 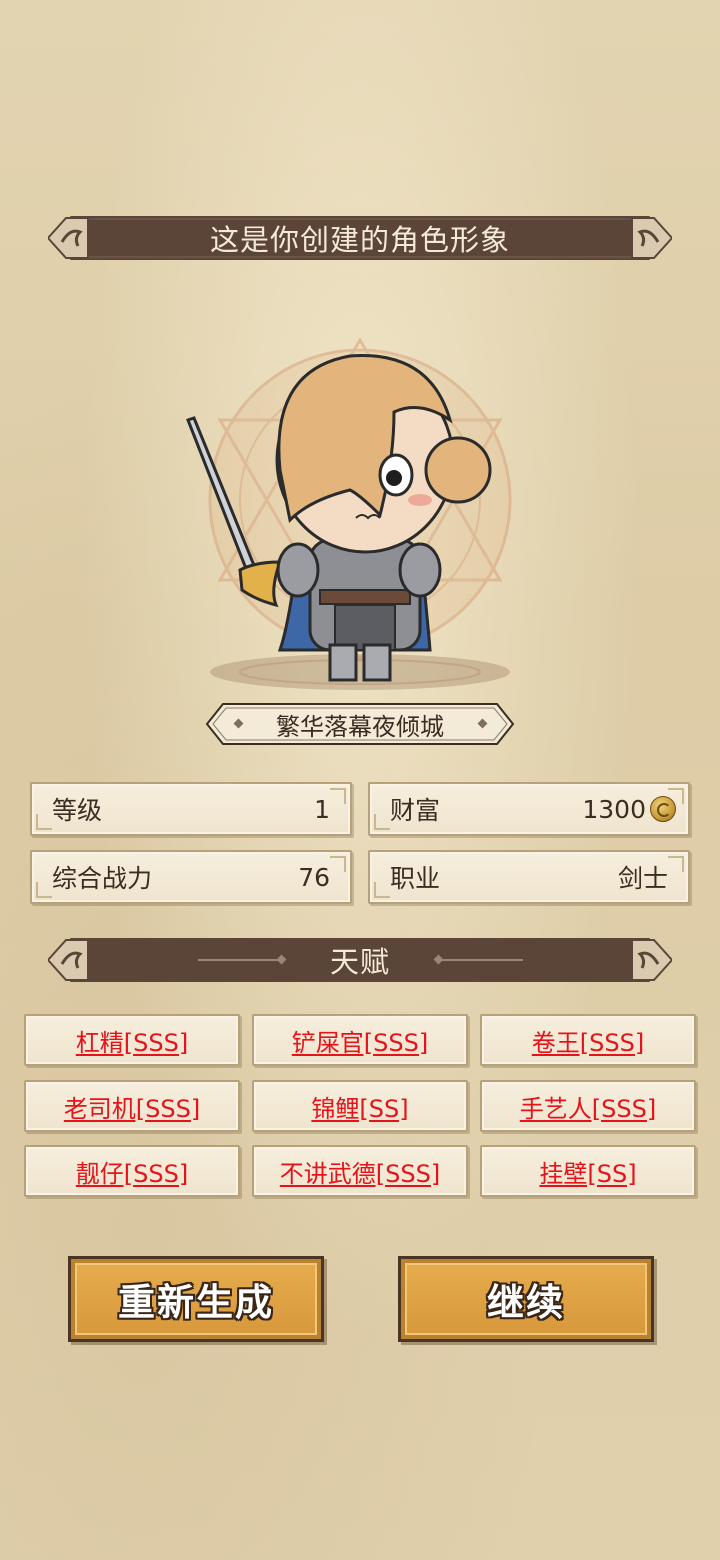 What do you see at coordinates (415, 878) in the screenshot?
I see `job-label: 职业` at bounding box center [415, 878].